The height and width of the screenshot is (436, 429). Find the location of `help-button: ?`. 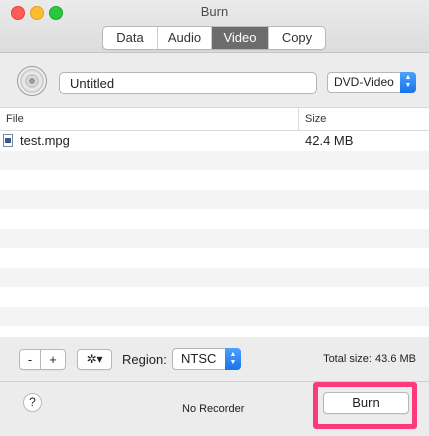

help-button: ? is located at coordinates (32, 402).